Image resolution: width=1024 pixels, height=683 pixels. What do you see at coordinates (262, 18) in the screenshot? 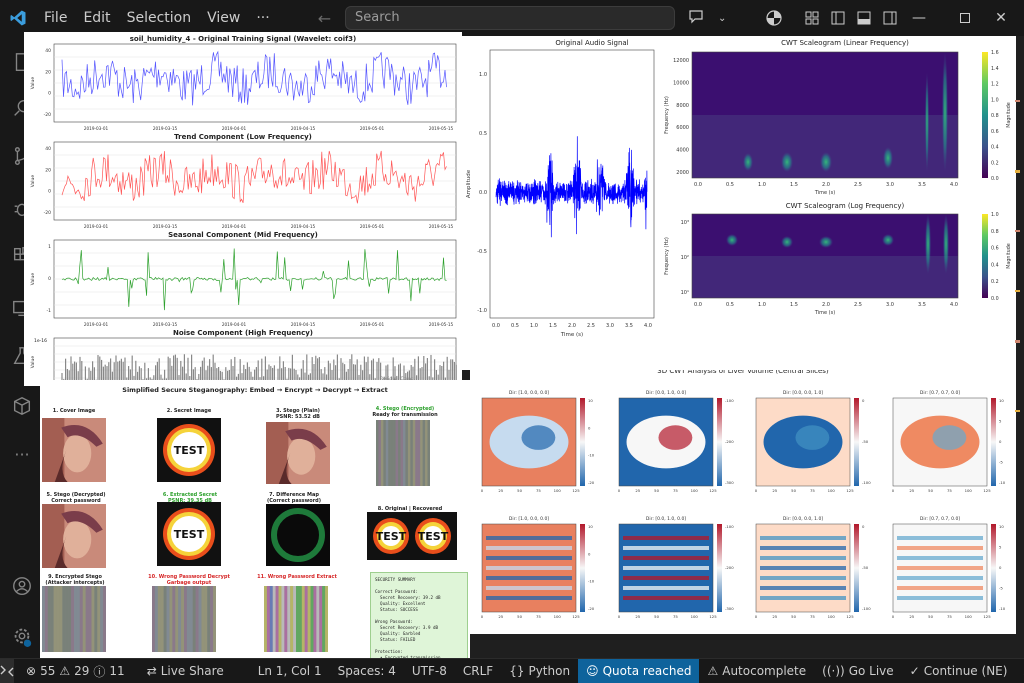
I see `menu-more: ···` at bounding box center [262, 18].